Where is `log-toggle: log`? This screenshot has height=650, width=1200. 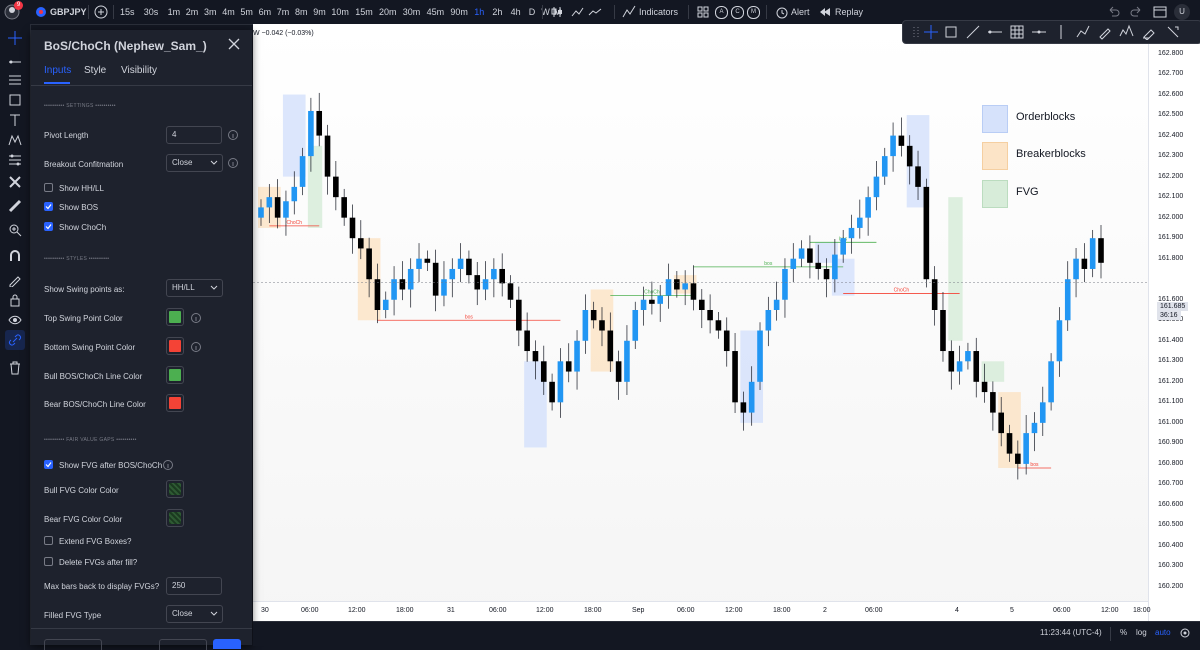
log-toggle: log is located at coordinates (1141, 632).